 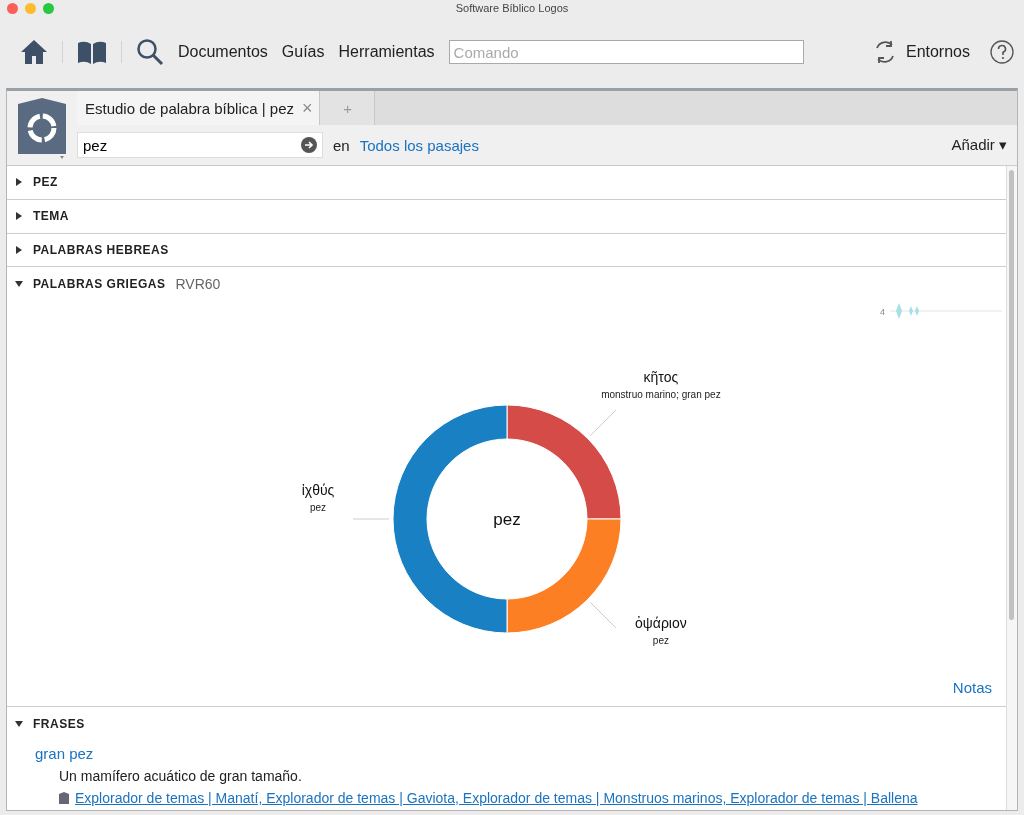 What do you see at coordinates (660, 622) in the screenshot?
I see `greek-word: ὀψάριον` at bounding box center [660, 622].